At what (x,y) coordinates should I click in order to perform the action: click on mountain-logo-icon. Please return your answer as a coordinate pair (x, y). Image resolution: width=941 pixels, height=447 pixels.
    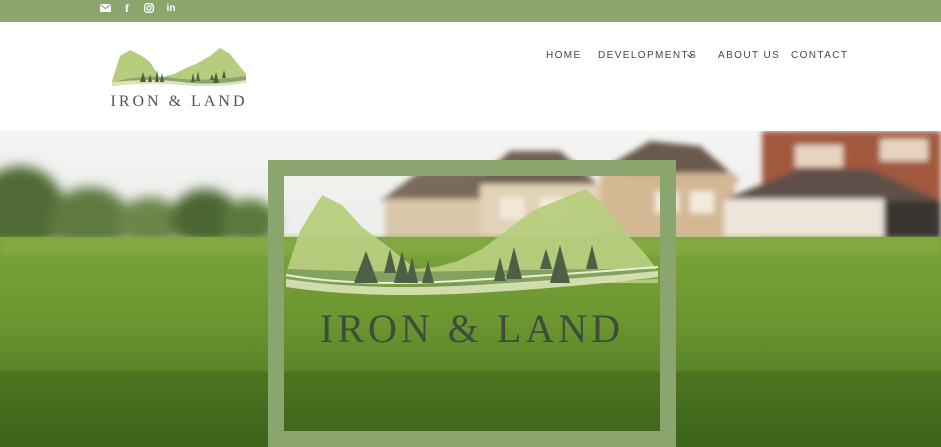
    Looking at the image, I should click on (179, 67).